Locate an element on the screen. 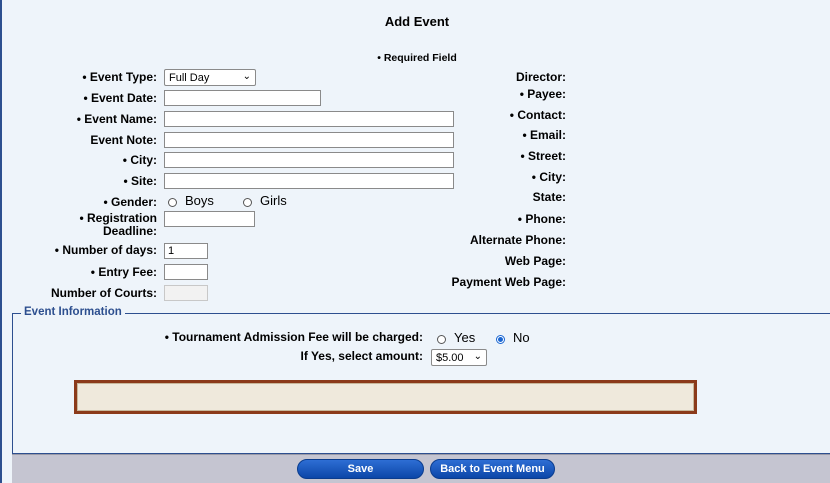 The width and height of the screenshot is (830, 483). required-field-note: • Required Field is located at coordinates (417, 58).